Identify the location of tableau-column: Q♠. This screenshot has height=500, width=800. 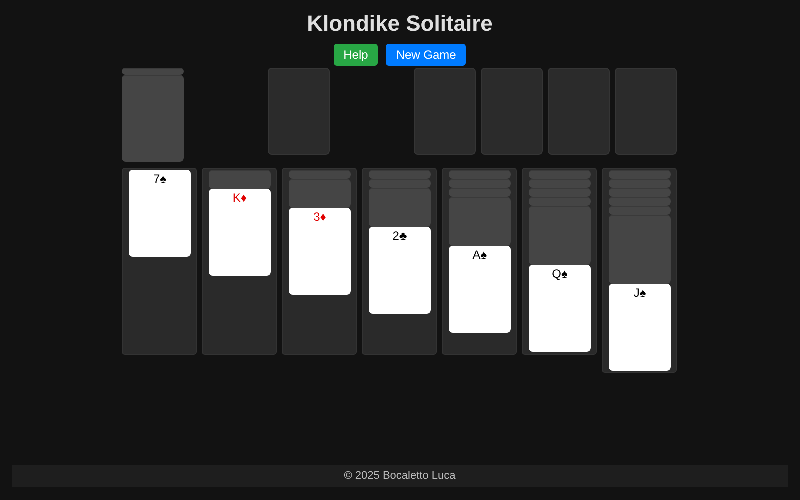
(559, 261).